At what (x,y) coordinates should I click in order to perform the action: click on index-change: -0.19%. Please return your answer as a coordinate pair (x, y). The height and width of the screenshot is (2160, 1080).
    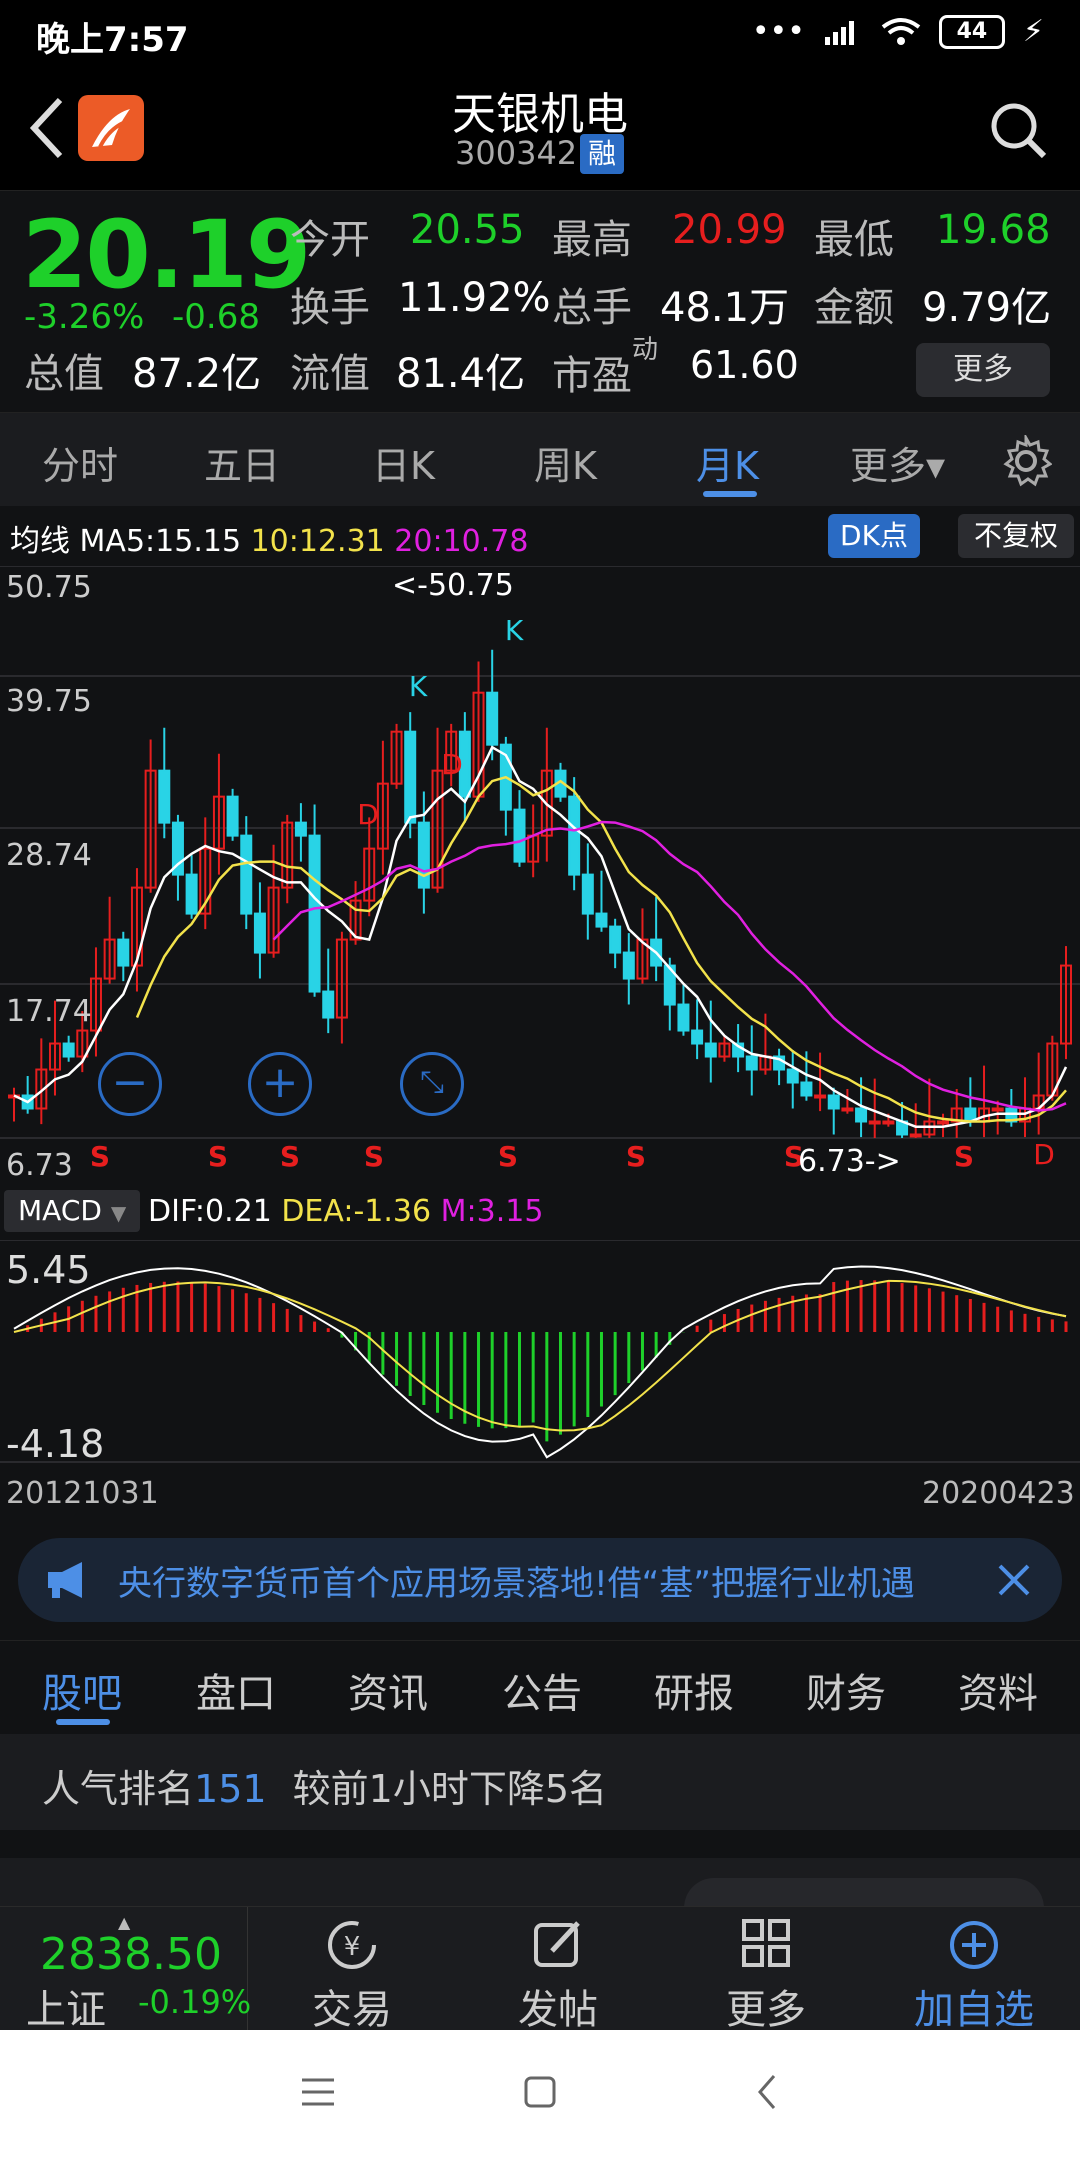
    Looking at the image, I should click on (195, 2002).